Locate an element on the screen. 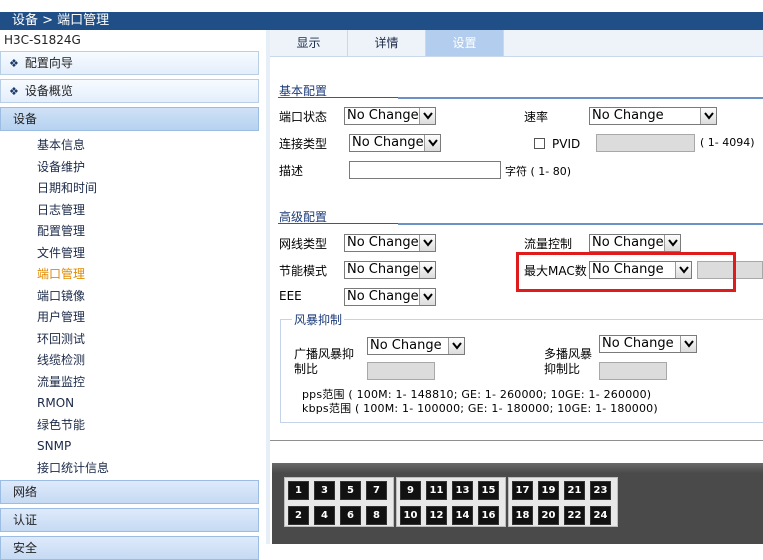 Image resolution: width=763 pixels, height=560 pixels. basic-config-line-accent is located at coordinates (580, 98).